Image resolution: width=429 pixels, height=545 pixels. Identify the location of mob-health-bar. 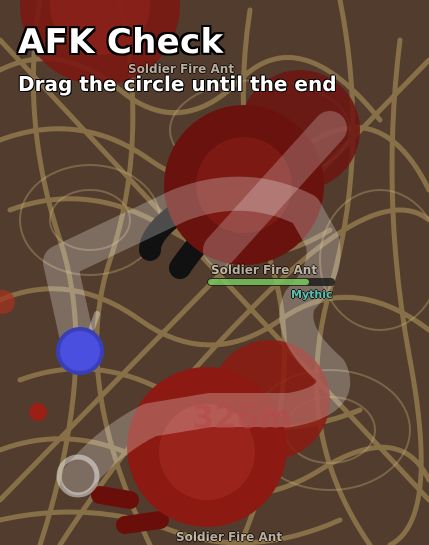
(271, 282).